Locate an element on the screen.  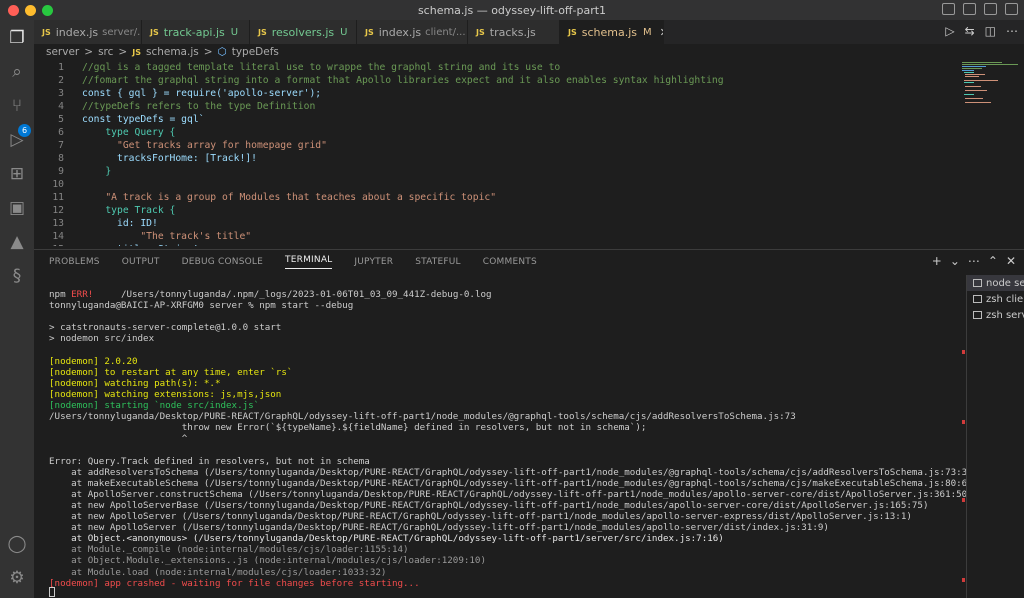
tab-resolvers-js: JS resolvers.js U is located at coordinates (303, 32).